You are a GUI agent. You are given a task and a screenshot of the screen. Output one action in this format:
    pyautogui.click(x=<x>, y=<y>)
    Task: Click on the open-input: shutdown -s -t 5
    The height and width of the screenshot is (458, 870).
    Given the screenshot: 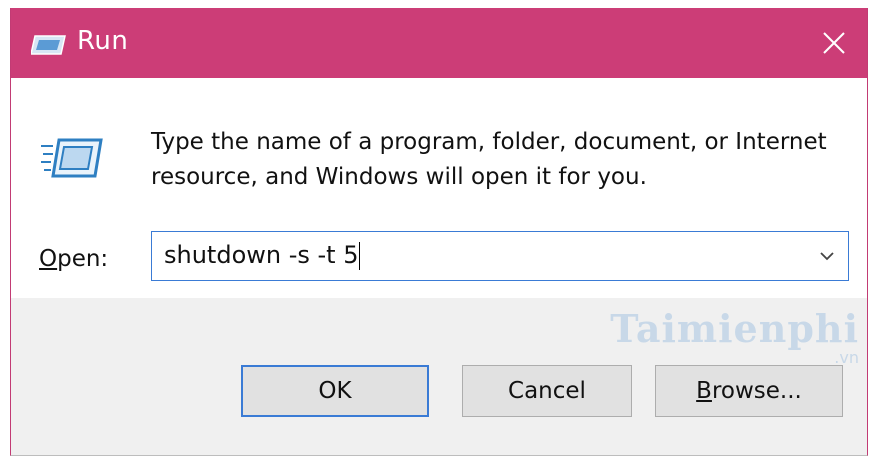 What is the action you would take?
    pyautogui.click(x=262, y=255)
    